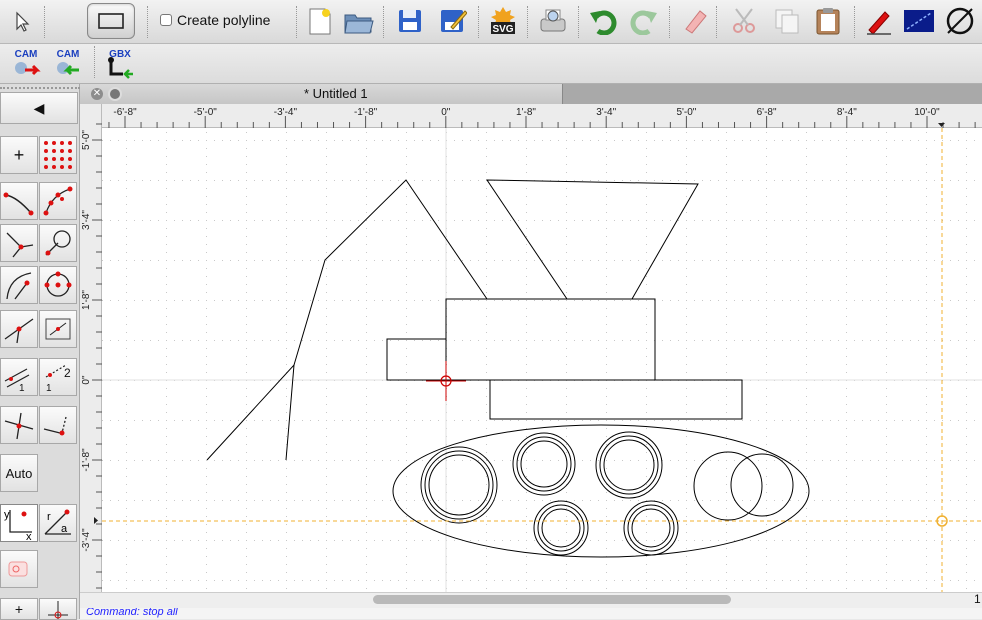  What do you see at coordinates (728, 486) in the screenshot?
I see `overlap-circle-left` at bounding box center [728, 486].